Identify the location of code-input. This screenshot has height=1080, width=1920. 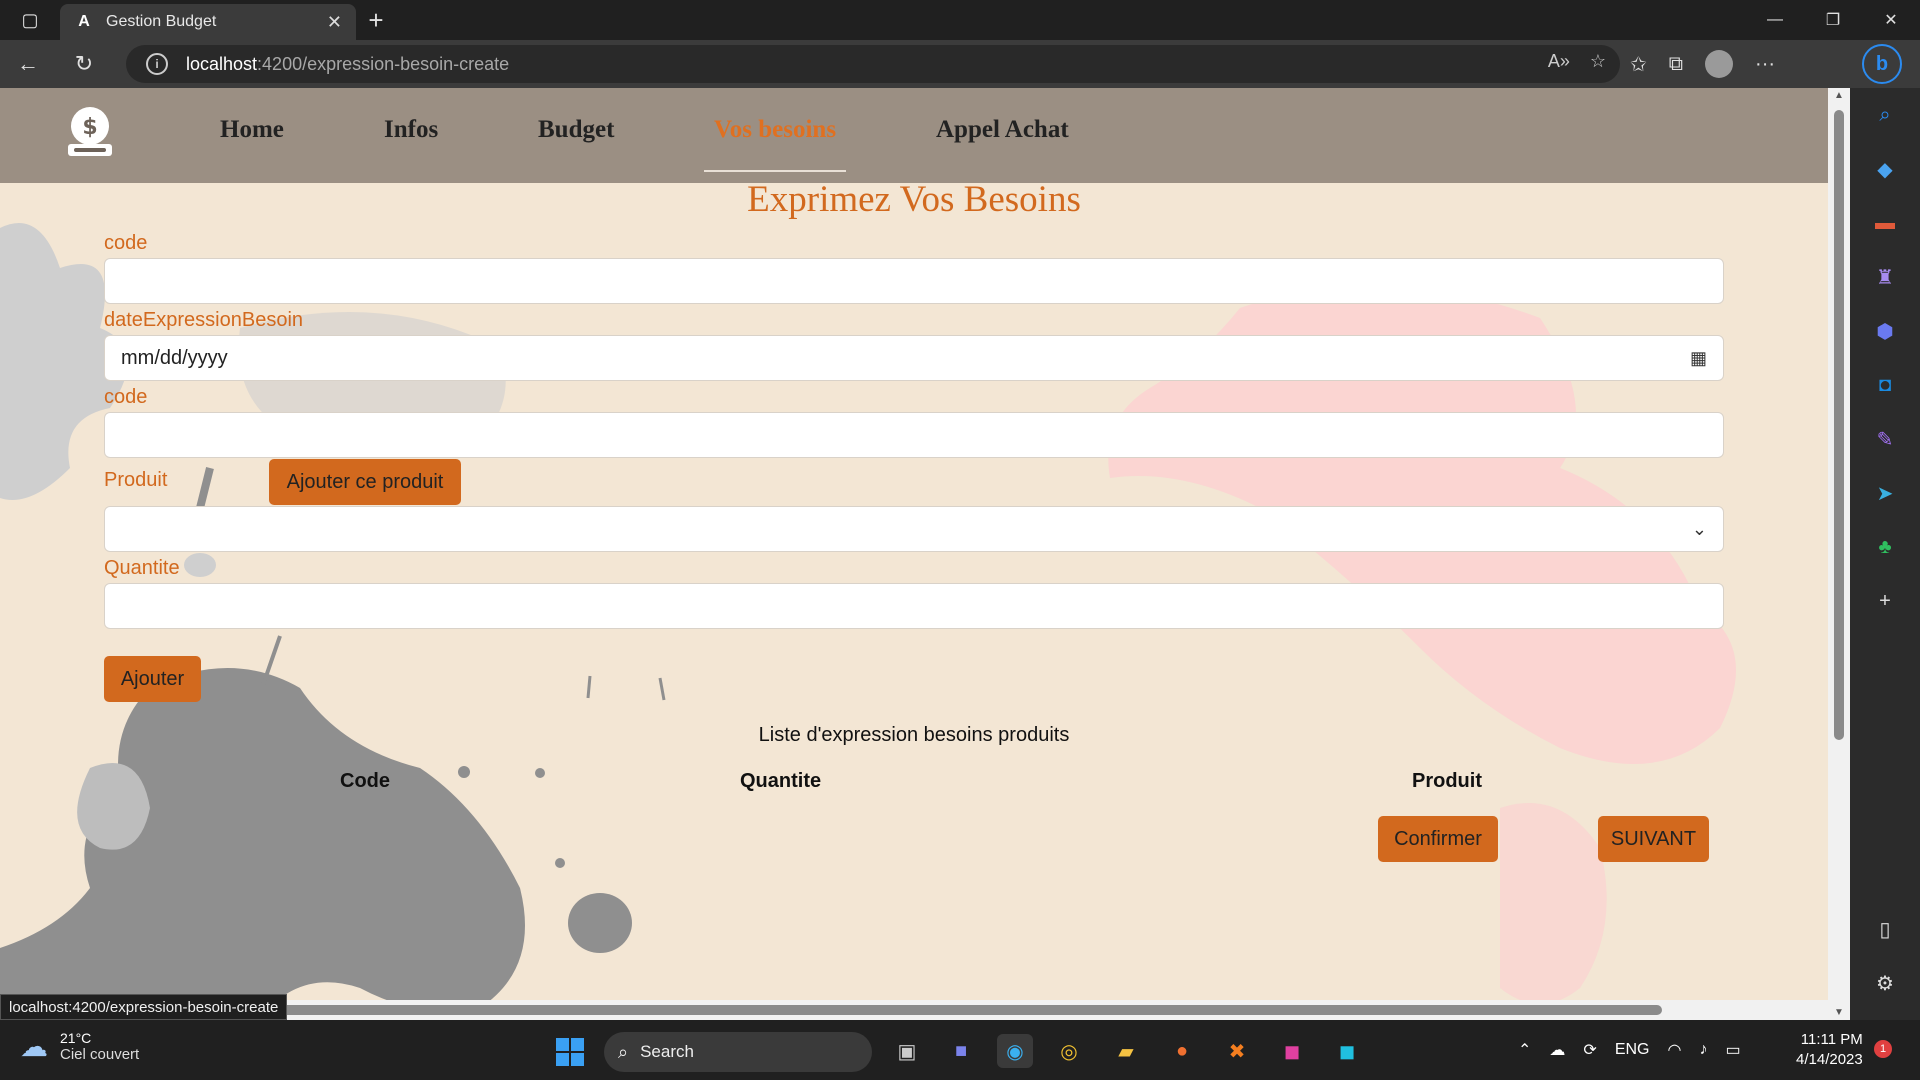
(914, 281).